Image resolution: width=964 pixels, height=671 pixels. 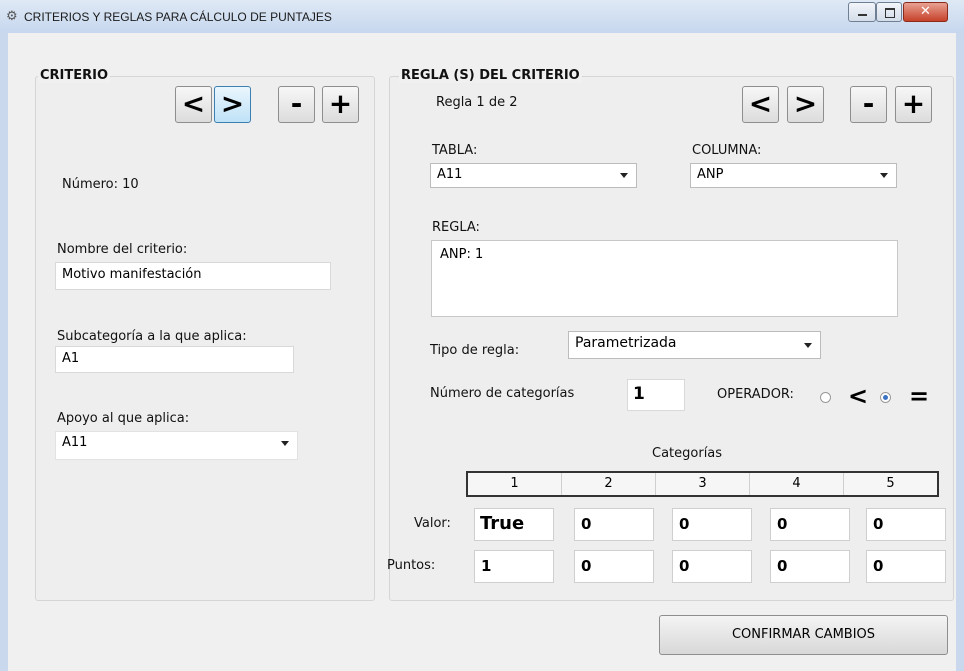 I want to click on categorias-title: Categorías, so click(x=687, y=453).